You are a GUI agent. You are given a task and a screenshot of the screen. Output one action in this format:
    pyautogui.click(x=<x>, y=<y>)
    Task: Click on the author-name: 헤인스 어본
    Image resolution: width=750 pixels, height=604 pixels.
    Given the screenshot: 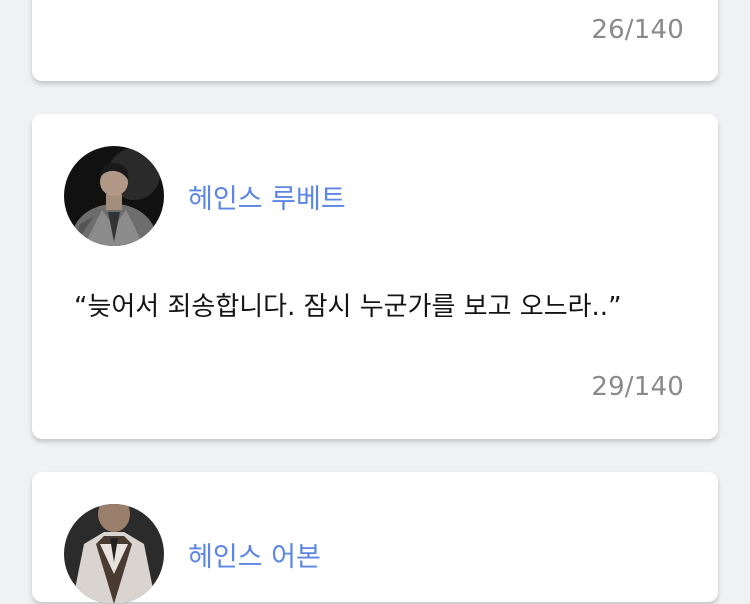 What is the action you would take?
    pyautogui.click(x=254, y=554)
    